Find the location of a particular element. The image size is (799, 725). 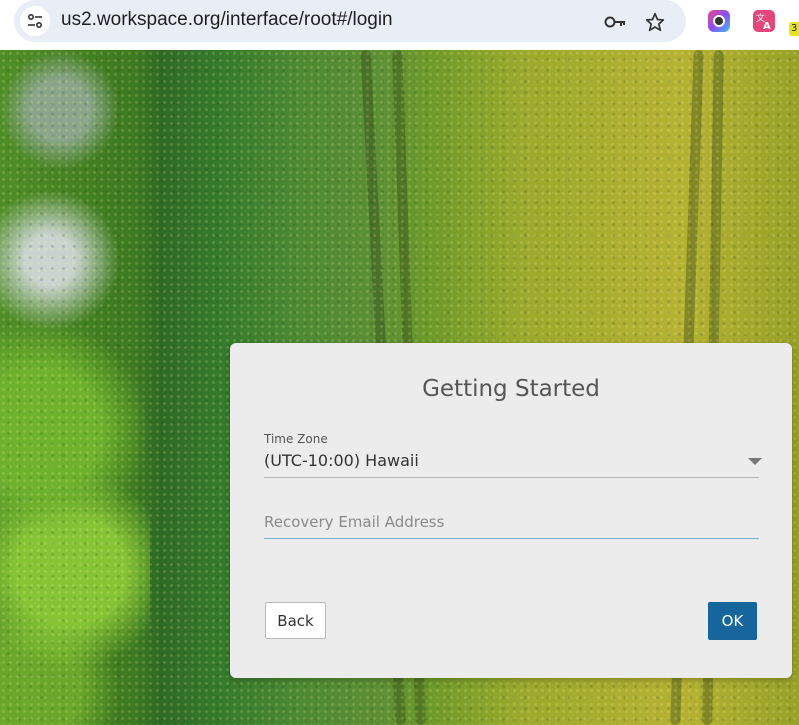

recovery-email-input is located at coordinates (511, 522).